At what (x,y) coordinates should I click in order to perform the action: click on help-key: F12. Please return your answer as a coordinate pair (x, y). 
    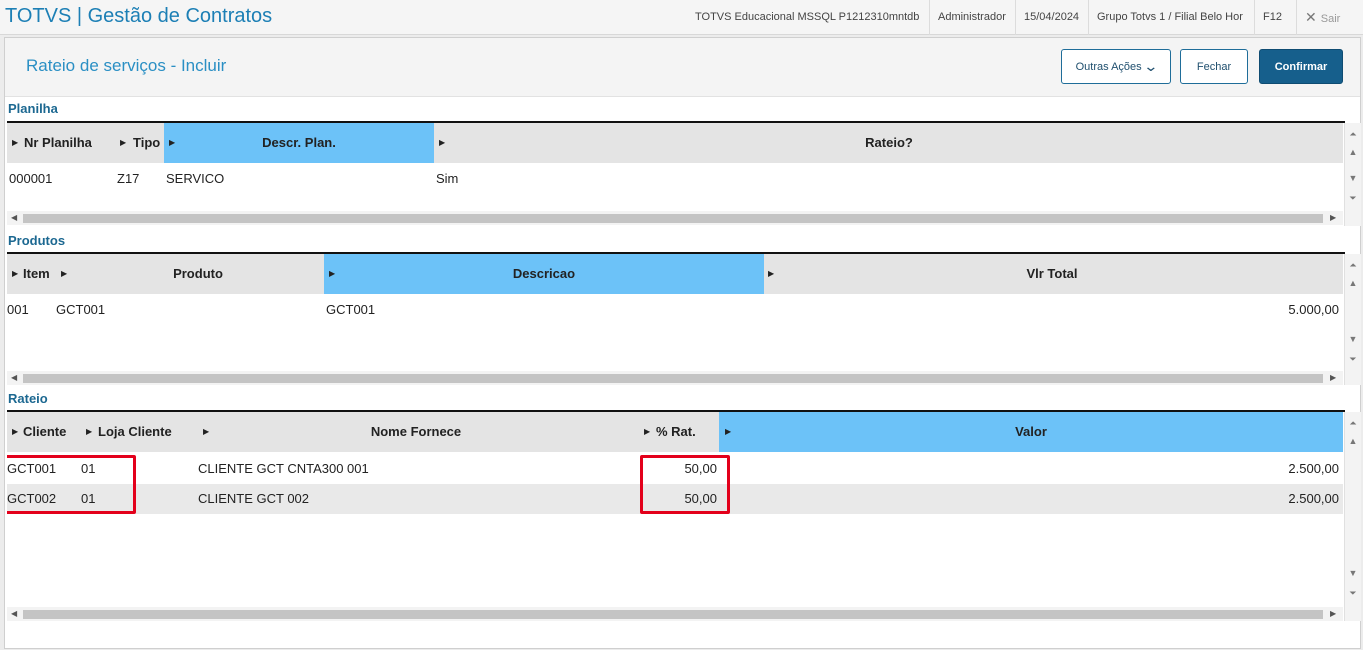
    Looking at the image, I should click on (1272, 17).